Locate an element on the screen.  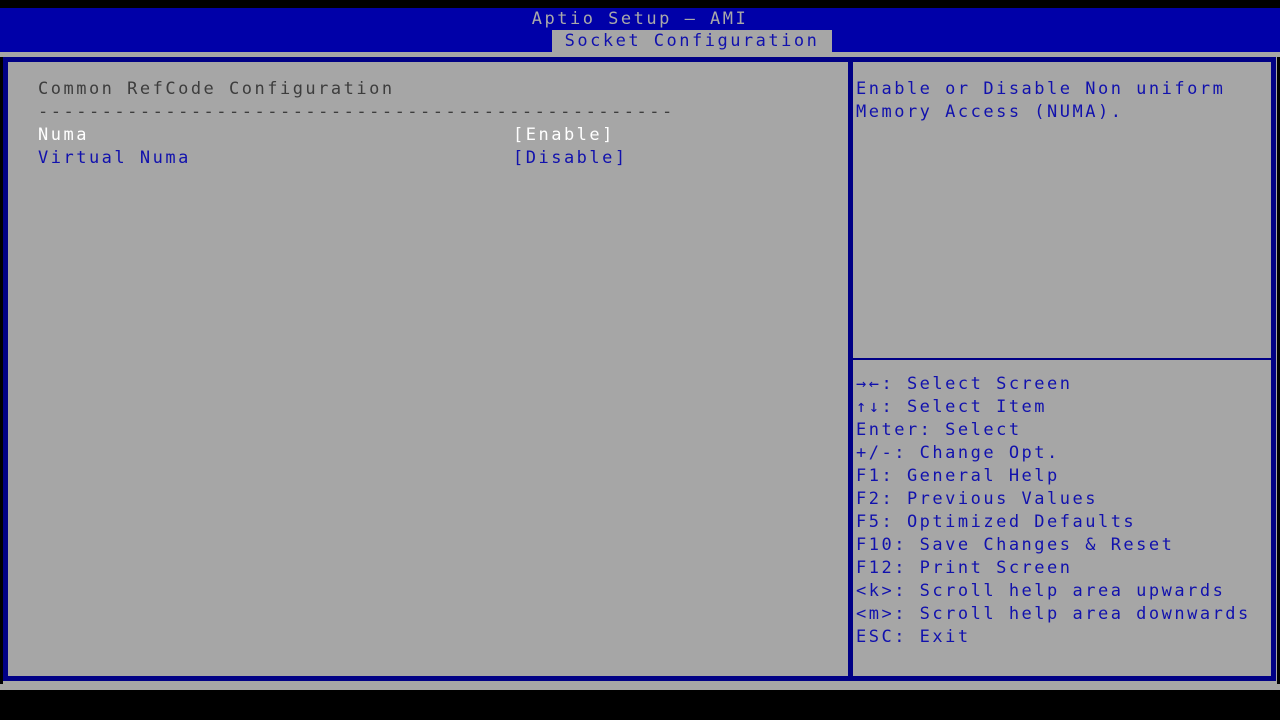
key-hint-f2: F2: Previous Values is located at coordinates (977, 499).